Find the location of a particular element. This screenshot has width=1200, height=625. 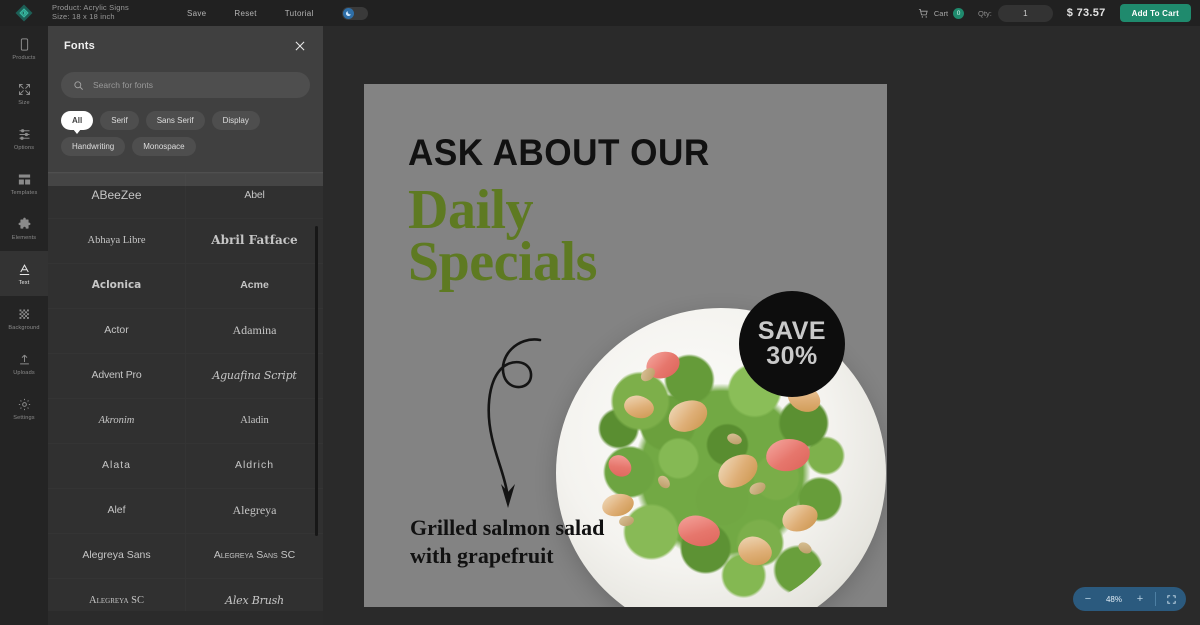

canvas-caption-line2: with grapefruit is located at coordinates (482, 555).